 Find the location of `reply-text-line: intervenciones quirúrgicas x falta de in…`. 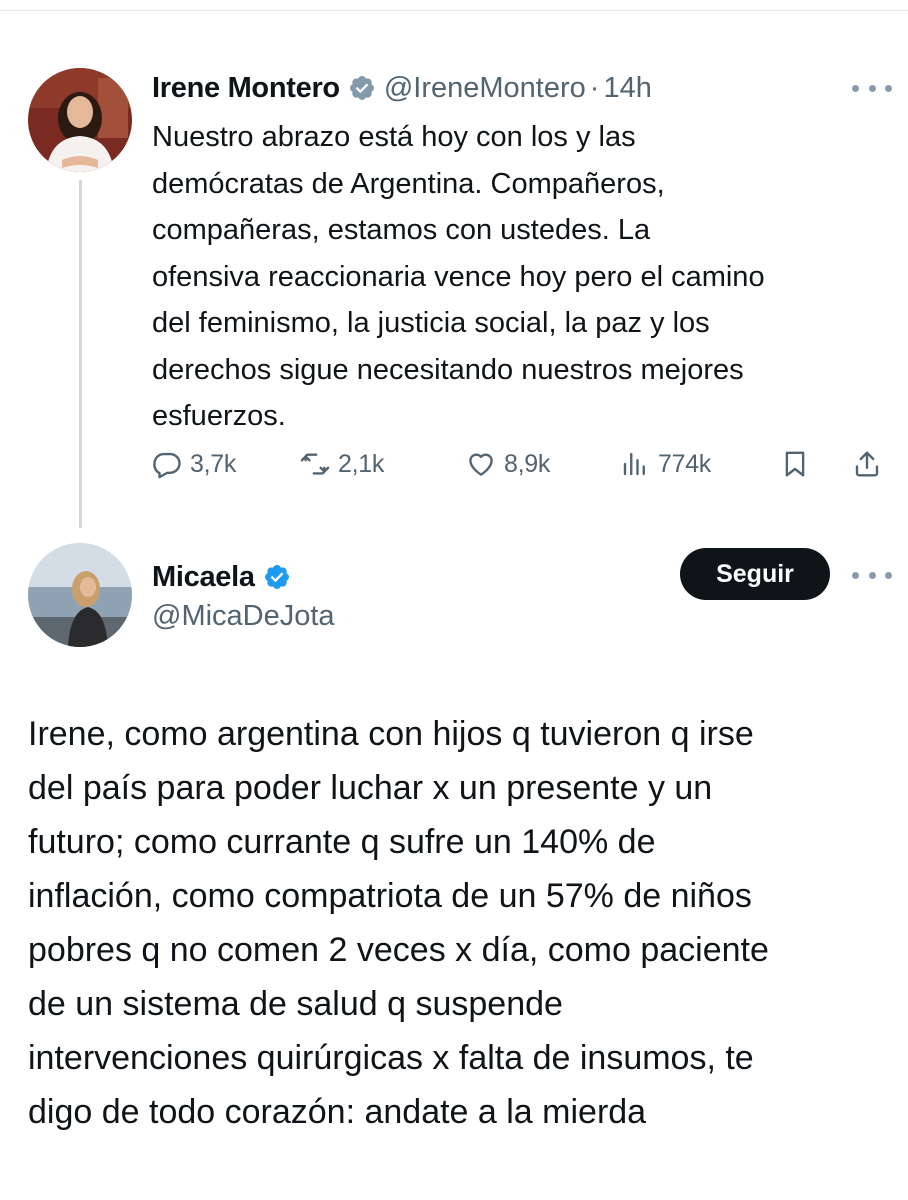

reply-text-line: intervenciones quirúrgicas x falta de in… is located at coordinates (391, 1058).